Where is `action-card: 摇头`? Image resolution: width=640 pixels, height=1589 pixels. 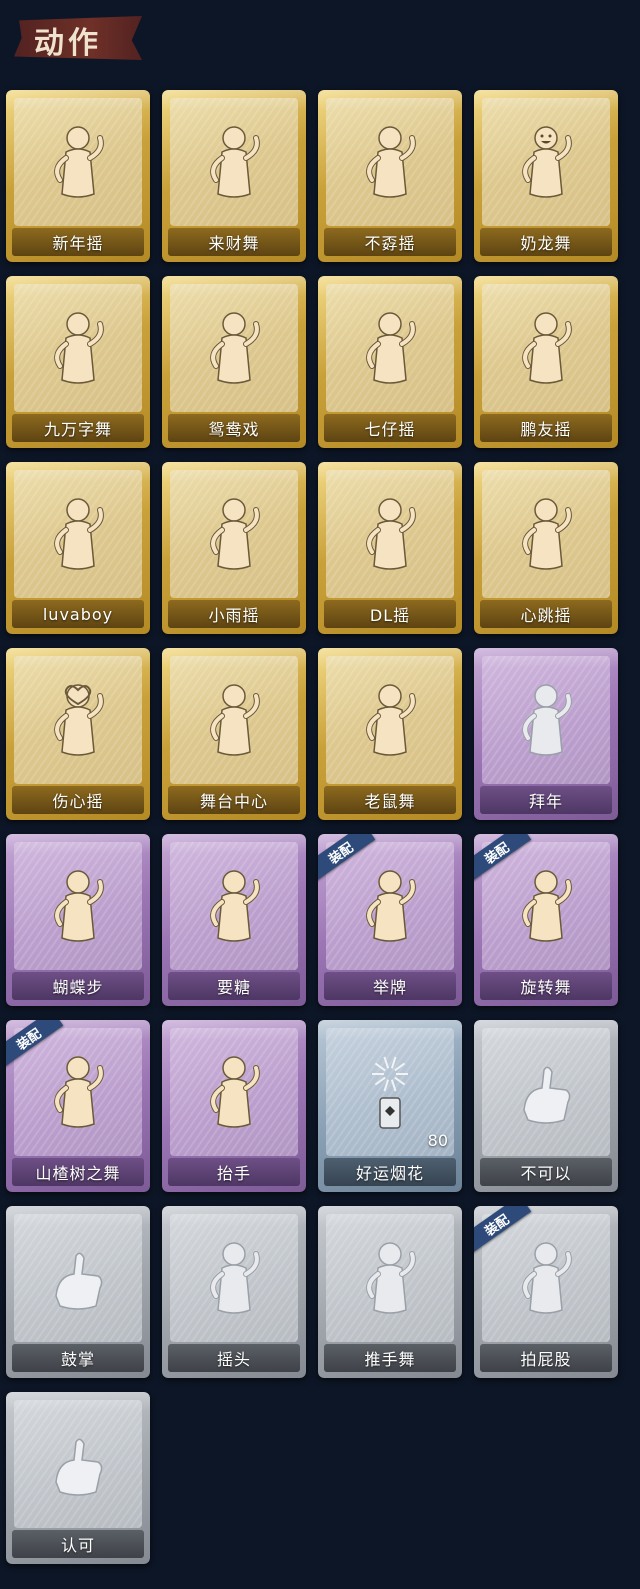 action-card: 摇头 is located at coordinates (234, 1292).